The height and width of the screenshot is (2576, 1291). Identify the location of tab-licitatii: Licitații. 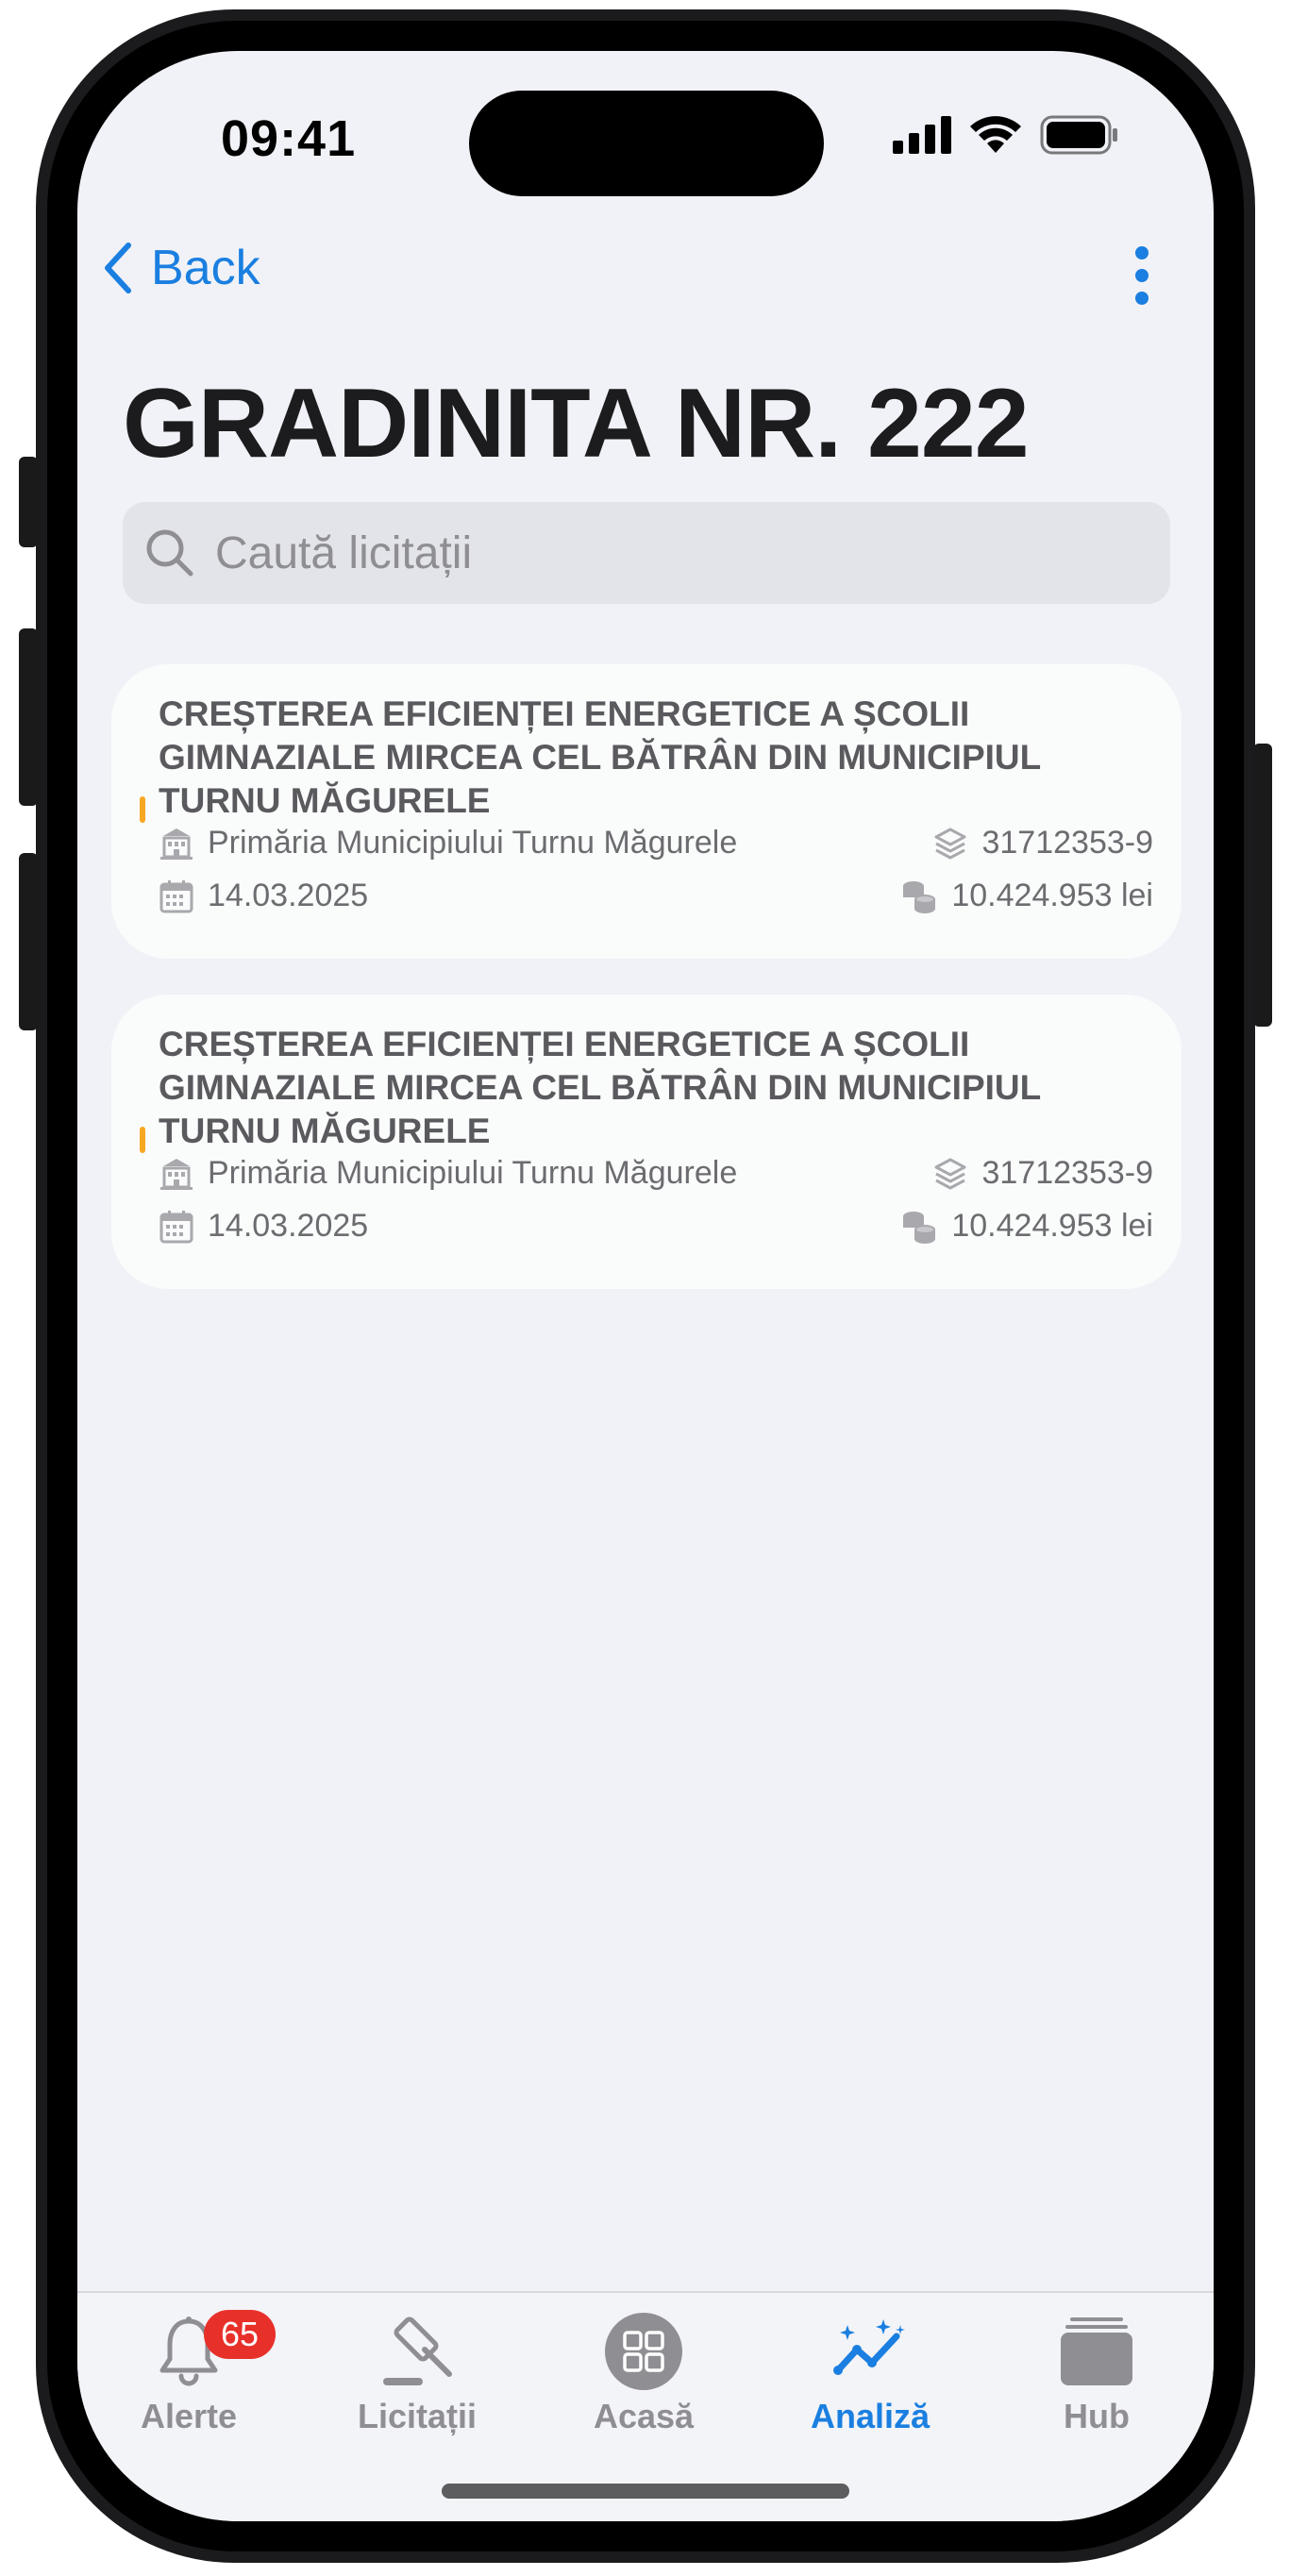
(417, 2371).